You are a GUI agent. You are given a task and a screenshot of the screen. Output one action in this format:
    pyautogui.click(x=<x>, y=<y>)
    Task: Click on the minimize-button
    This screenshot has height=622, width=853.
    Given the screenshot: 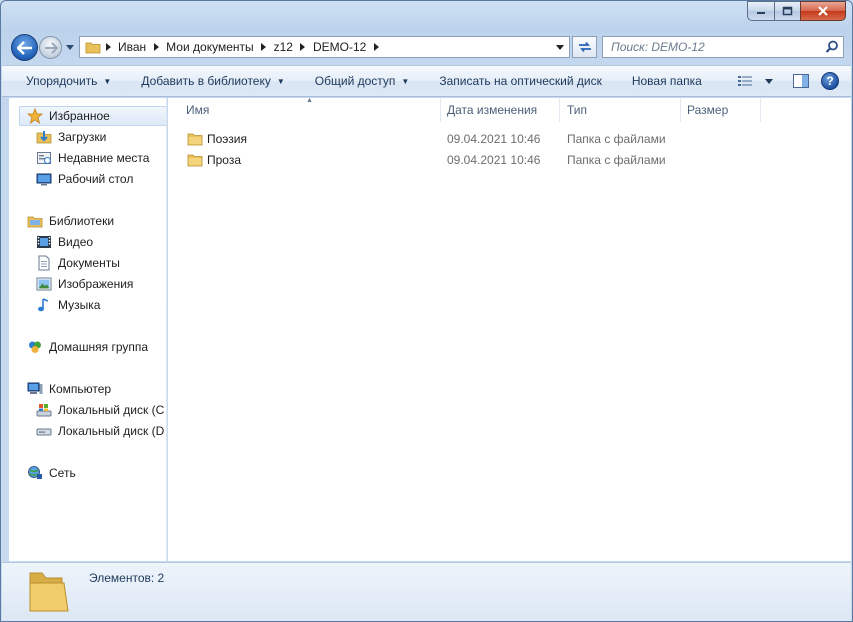 What is the action you would take?
    pyautogui.click(x=760, y=11)
    